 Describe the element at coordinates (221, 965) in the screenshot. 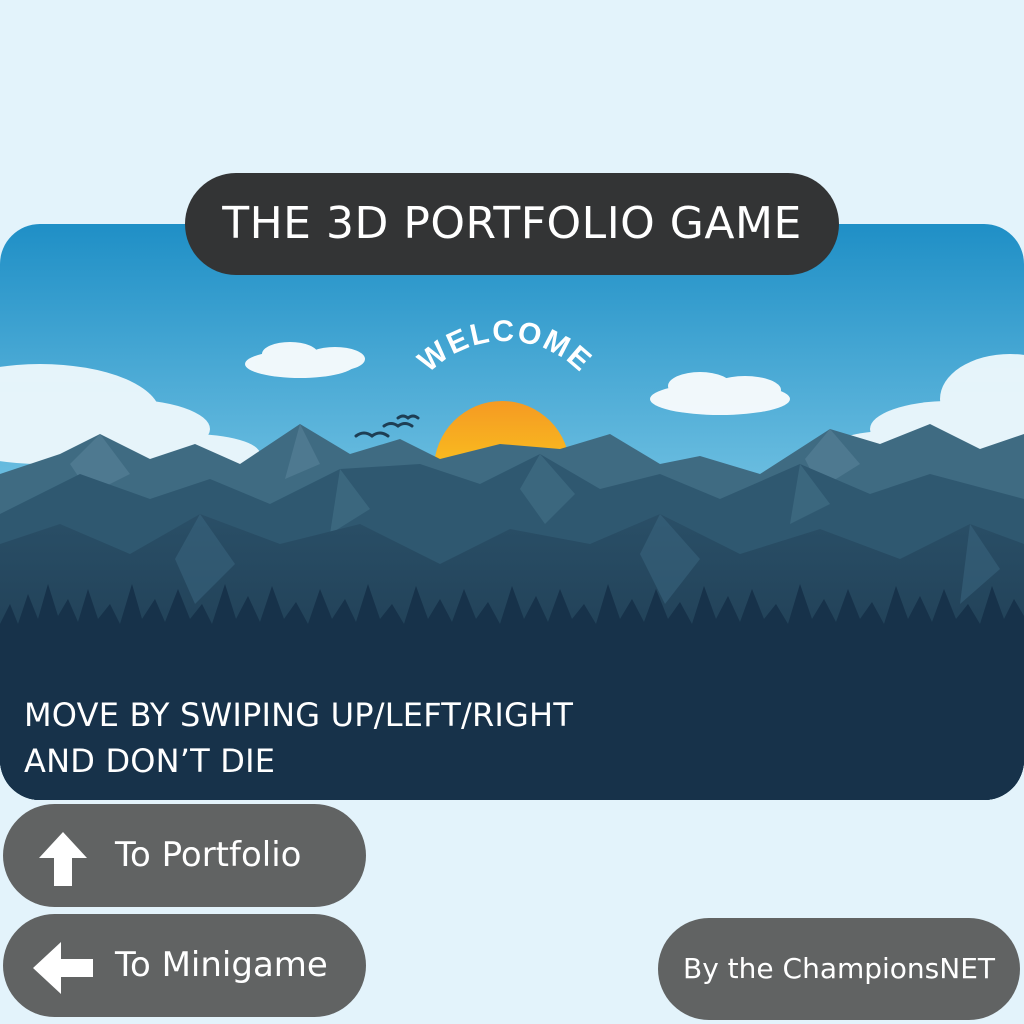

I see `to-minigame-label: To Minigame` at that location.